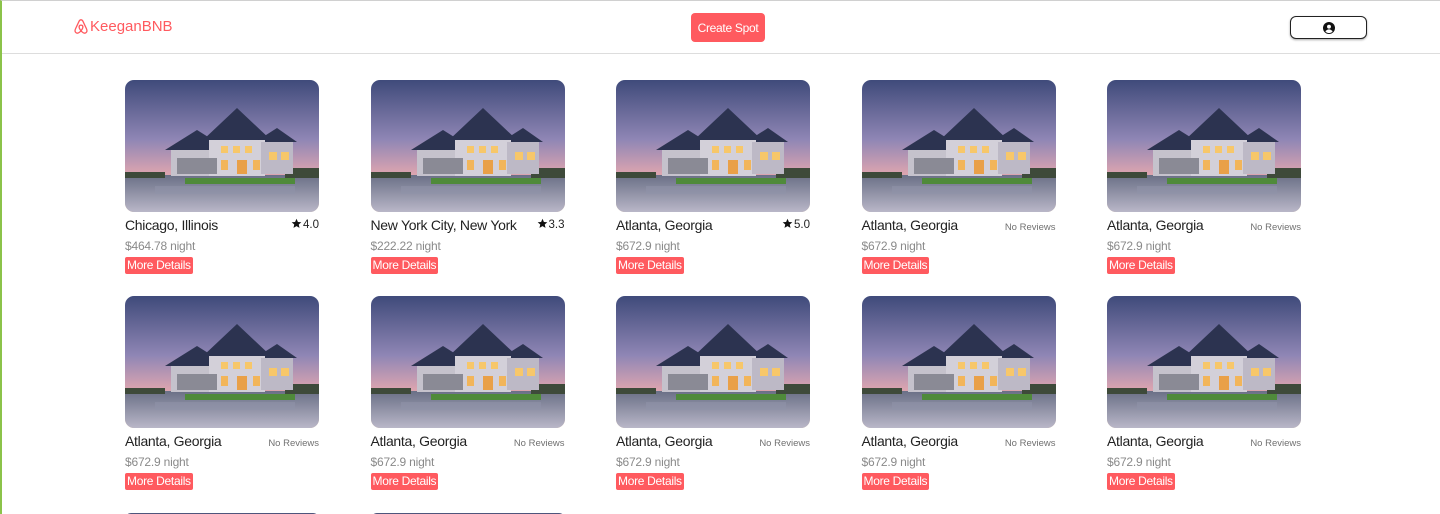 This screenshot has height=514, width=1440. What do you see at coordinates (160, 246) in the screenshot?
I see `spot-price: $464.78 night` at bounding box center [160, 246].